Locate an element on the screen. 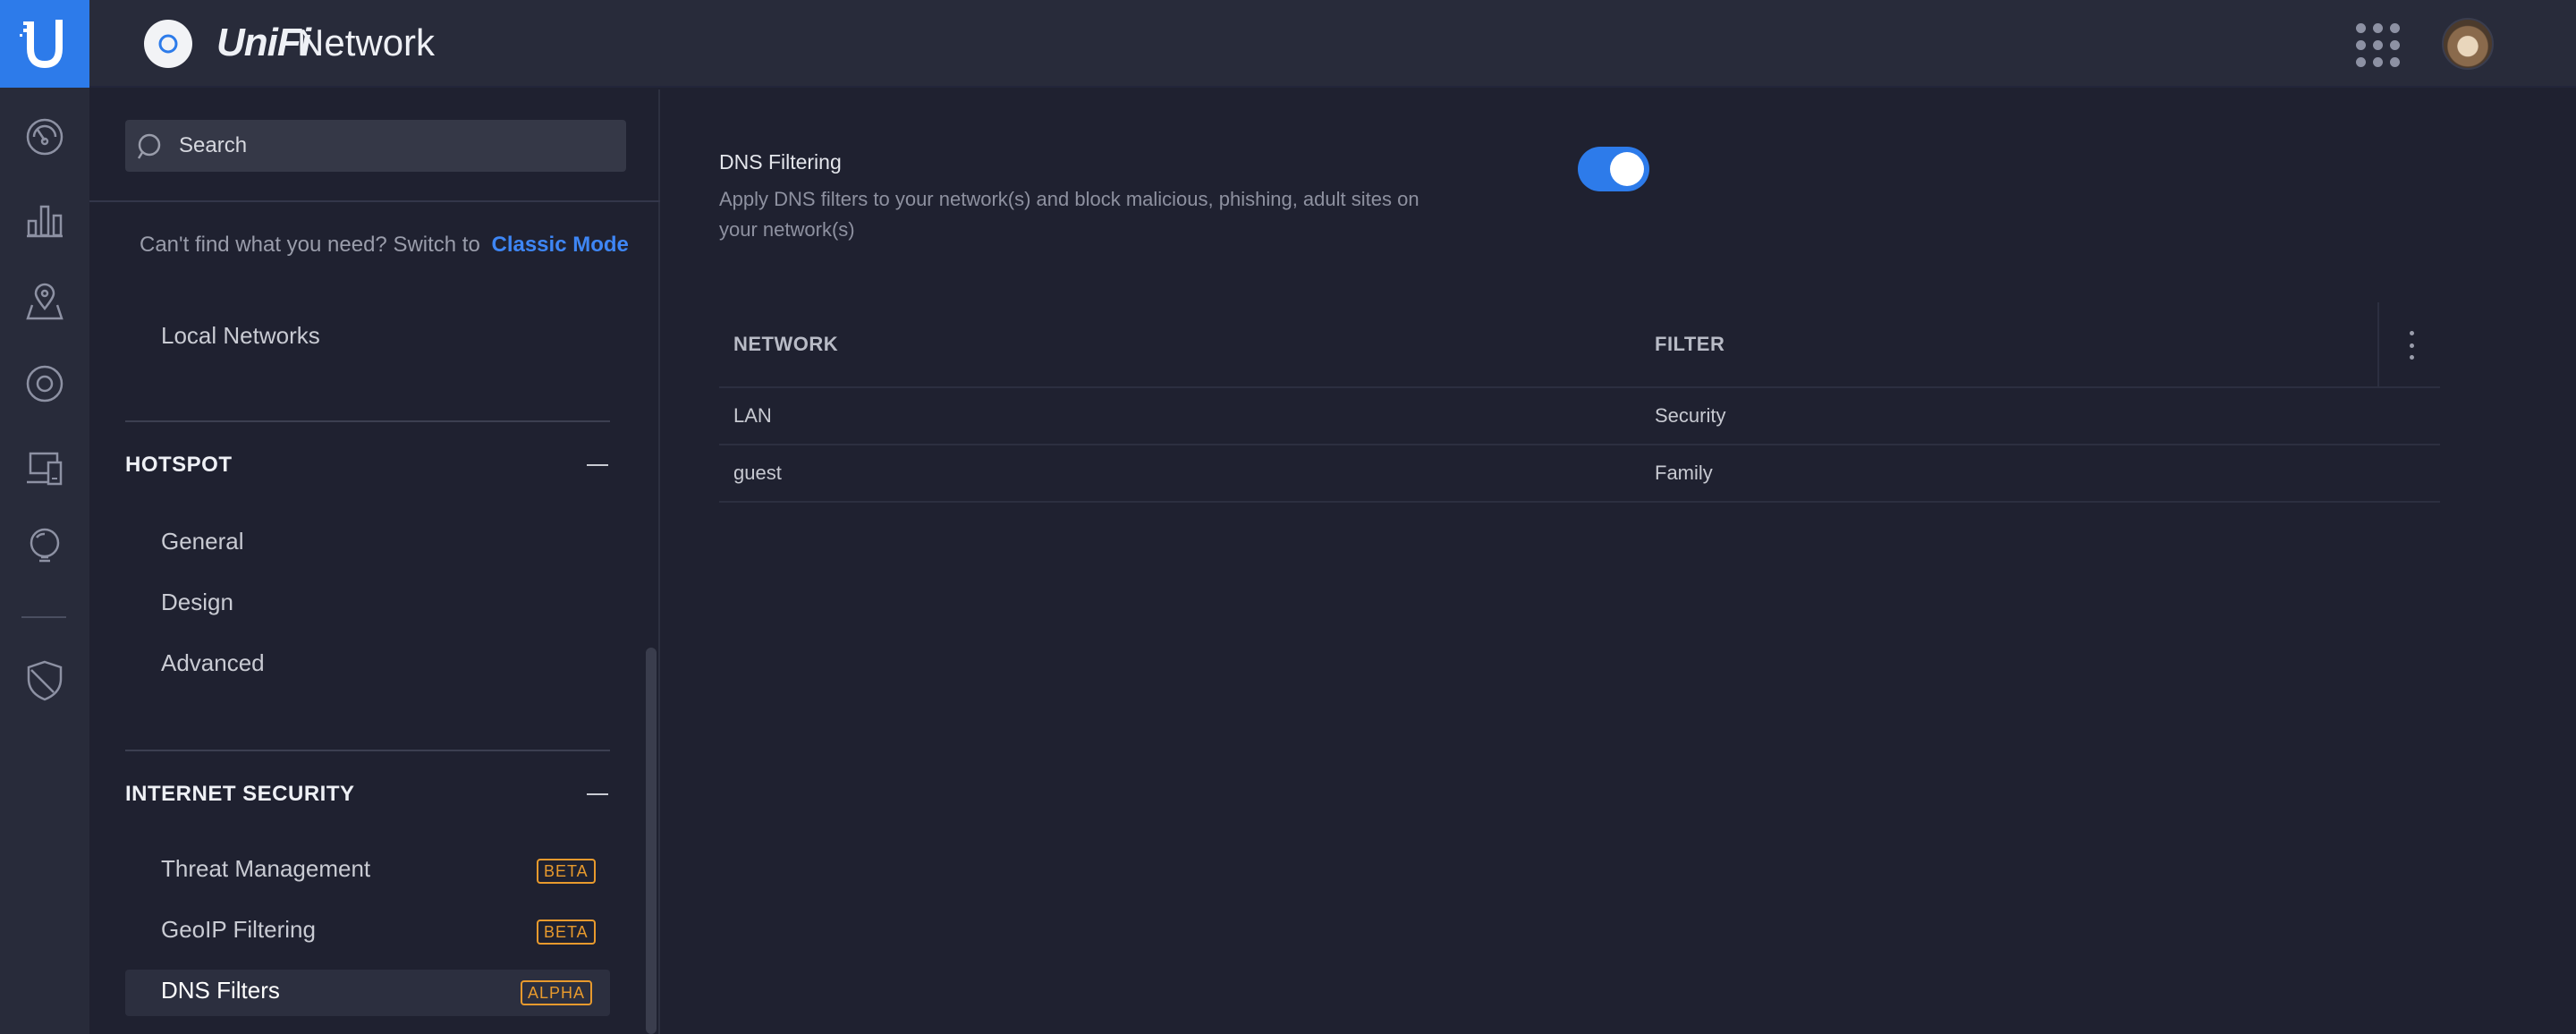 Image resolution: width=2576 pixels, height=1034 pixels. apps-grid-icon is located at coordinates (2377, 44).